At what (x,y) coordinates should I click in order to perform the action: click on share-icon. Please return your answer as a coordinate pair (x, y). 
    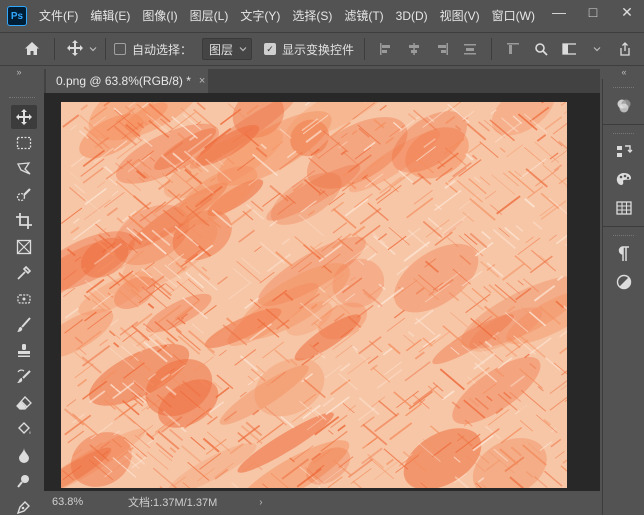
    Looking at the image, I should click on (625, 49).